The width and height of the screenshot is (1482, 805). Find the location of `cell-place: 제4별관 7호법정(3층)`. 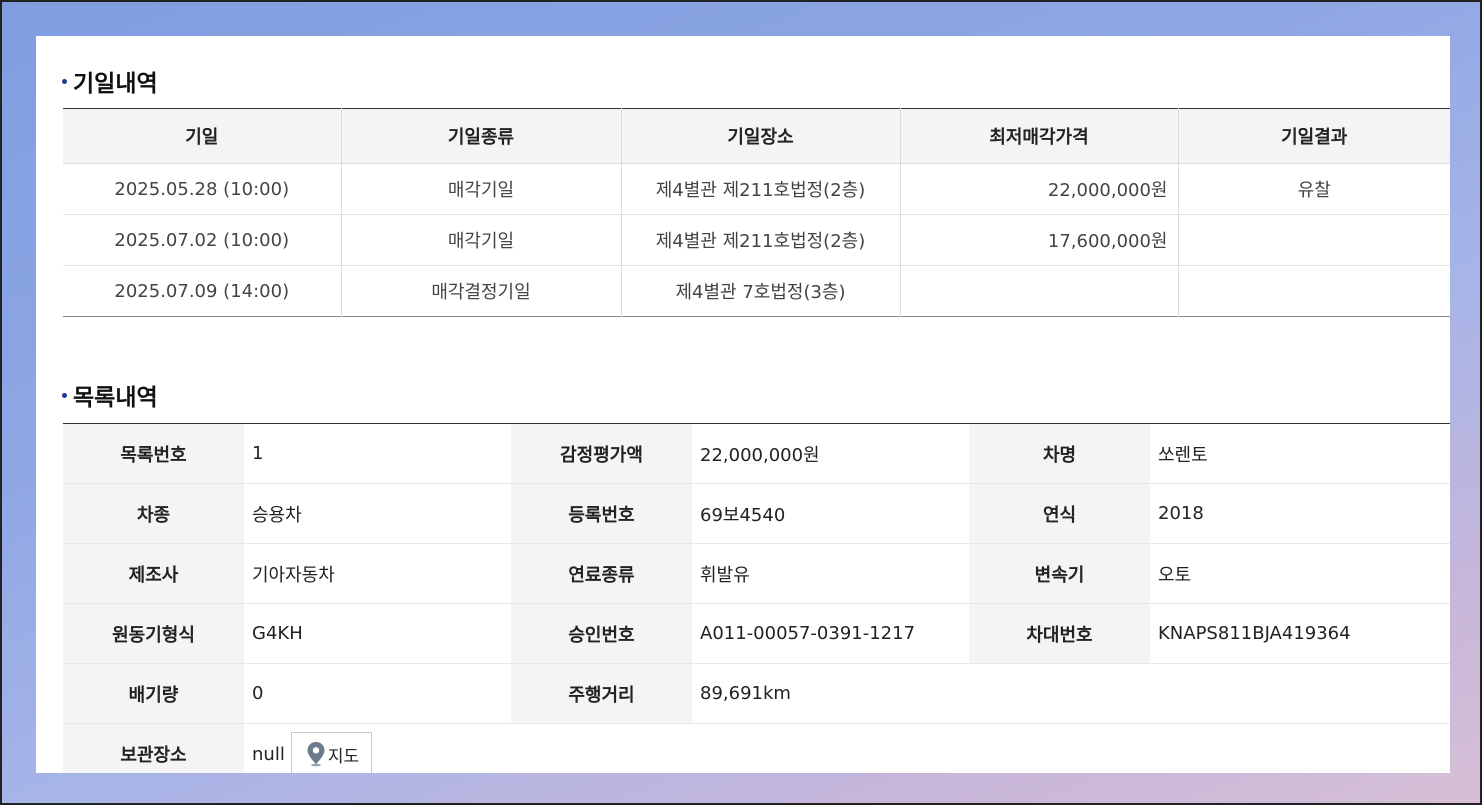

cell-place: 제4별관 7호법정(3층) is located at coordinates (760, 291).